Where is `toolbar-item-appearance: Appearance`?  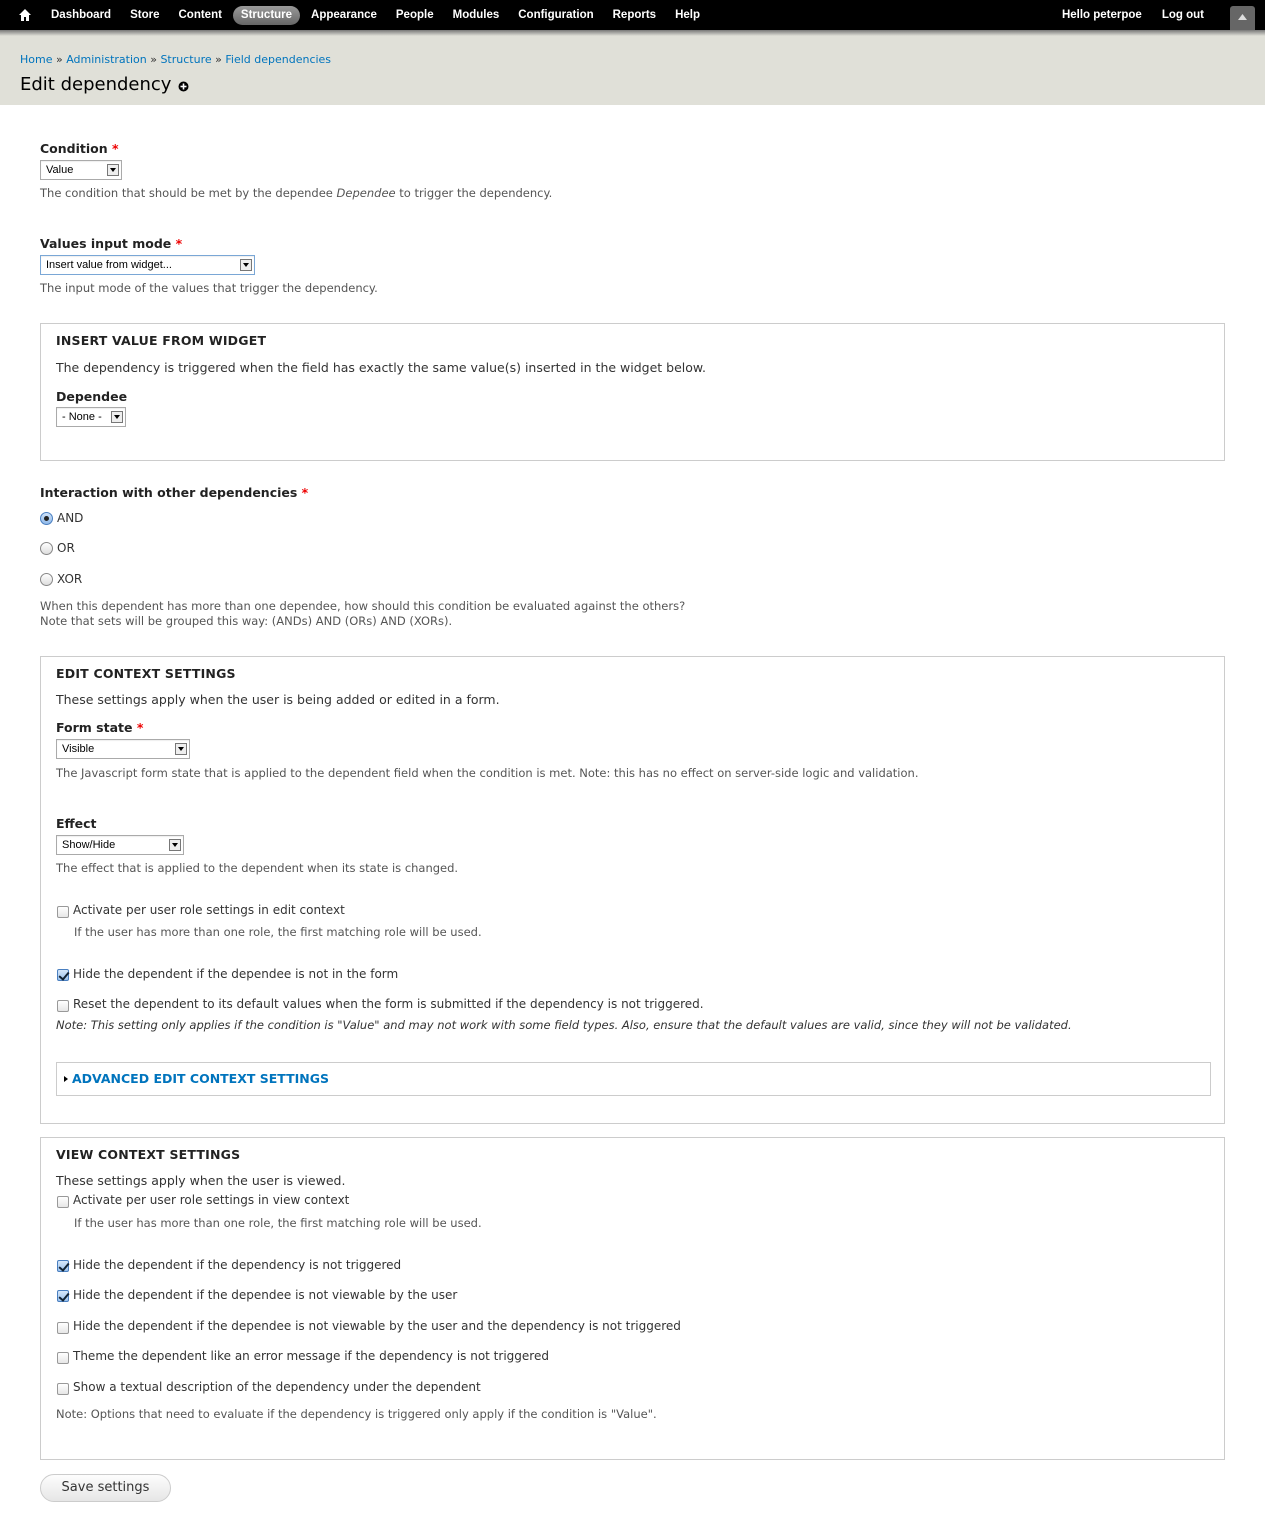
toolbar-item-appearance: Appearance is located at coordinates (344, 15).